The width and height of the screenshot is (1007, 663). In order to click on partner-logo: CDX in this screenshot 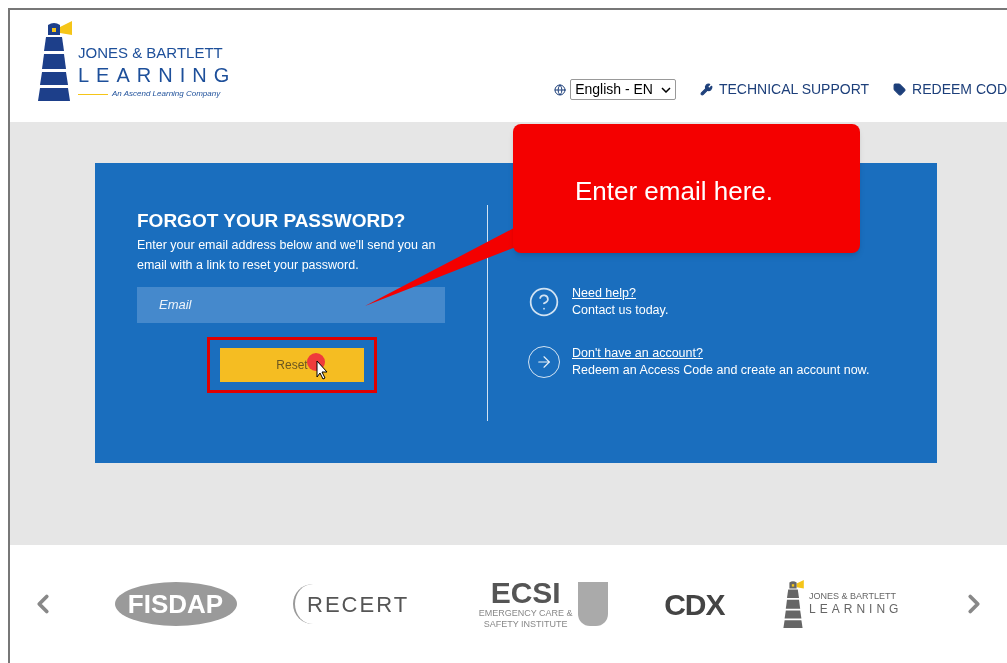, I will do `click(694, 604)`.